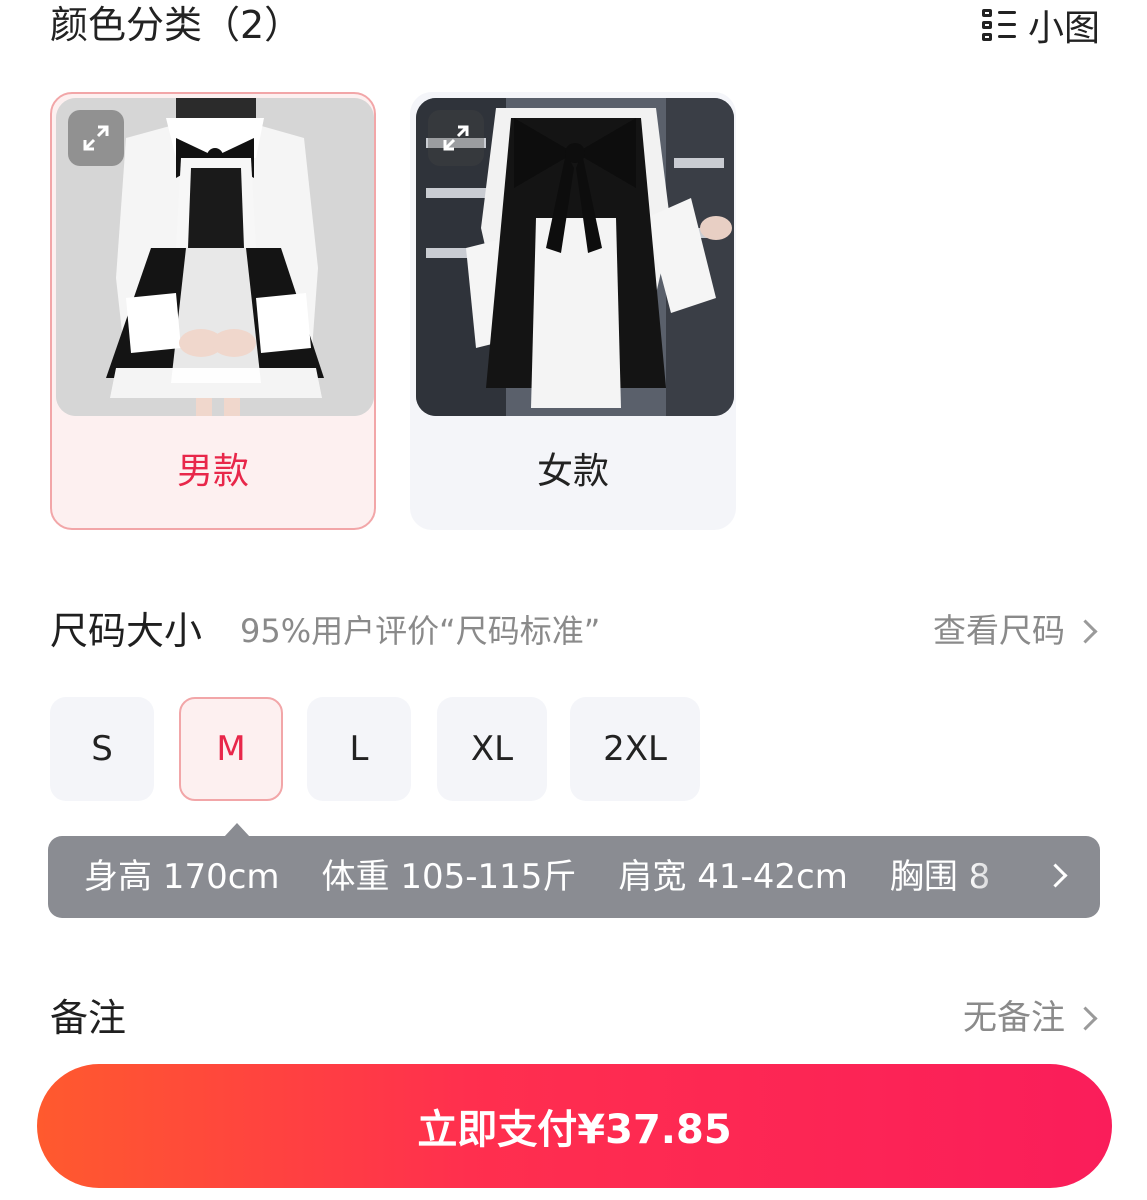 The image size is (1147, 1200). Describe the element at coordinates (575, 257) in the screenshot. I see `variant-photo-female` at that location.